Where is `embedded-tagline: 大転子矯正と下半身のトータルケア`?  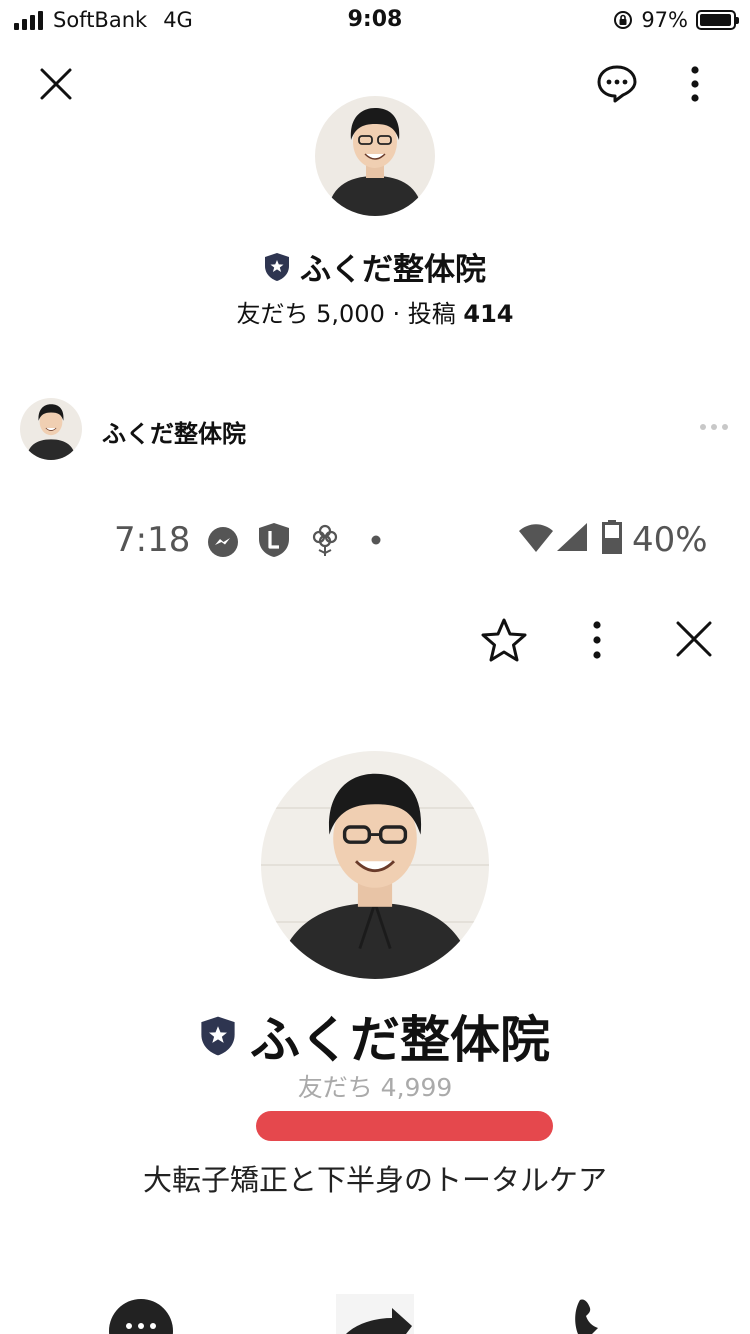 embedded-tagline: 大転子矯正と下半身のトータルケア is located at coordinates (374, 1180).